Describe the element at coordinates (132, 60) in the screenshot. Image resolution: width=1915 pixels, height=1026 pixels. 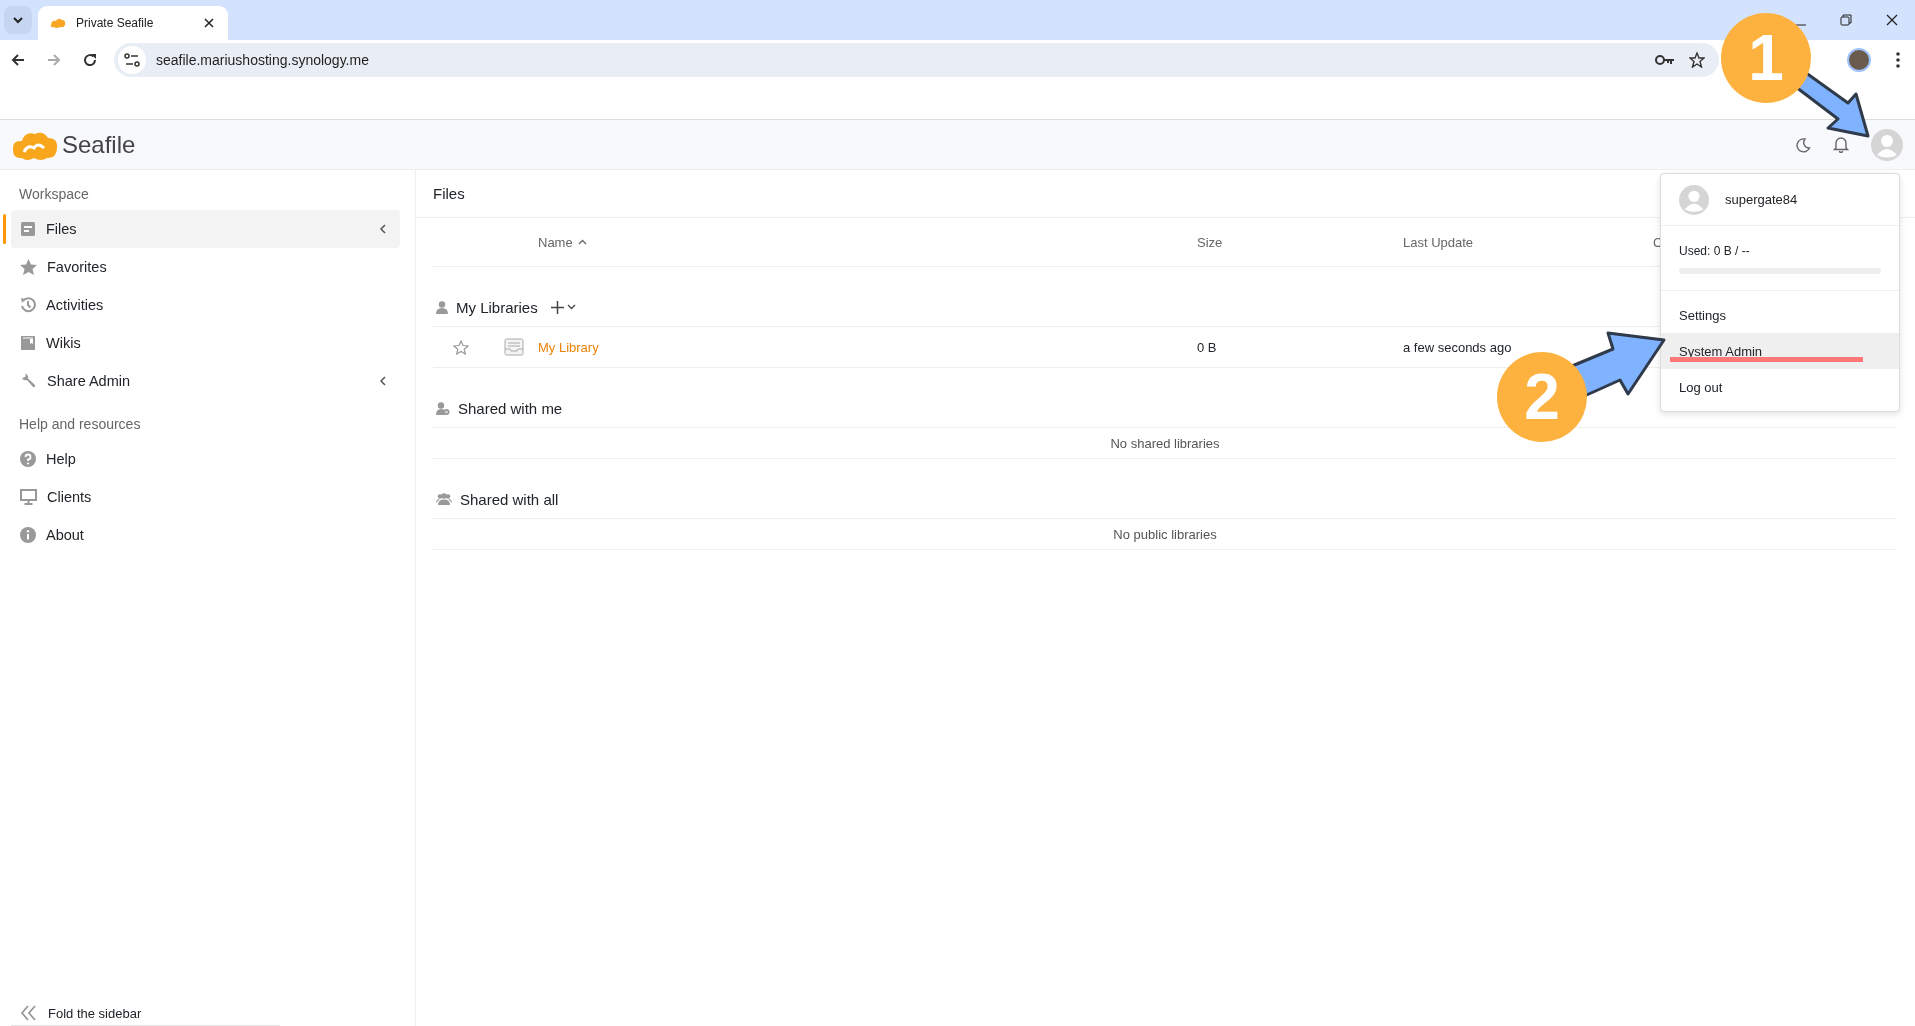
I see `site-settings-icon` at that location.